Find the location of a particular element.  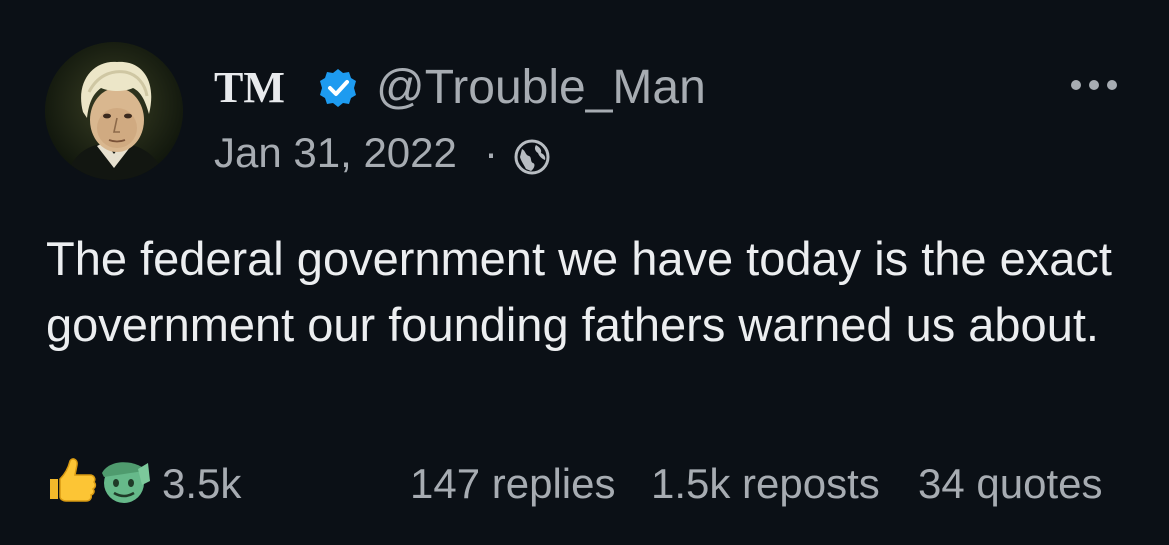

saluting-face-icon is located at coordinates (126, 482).